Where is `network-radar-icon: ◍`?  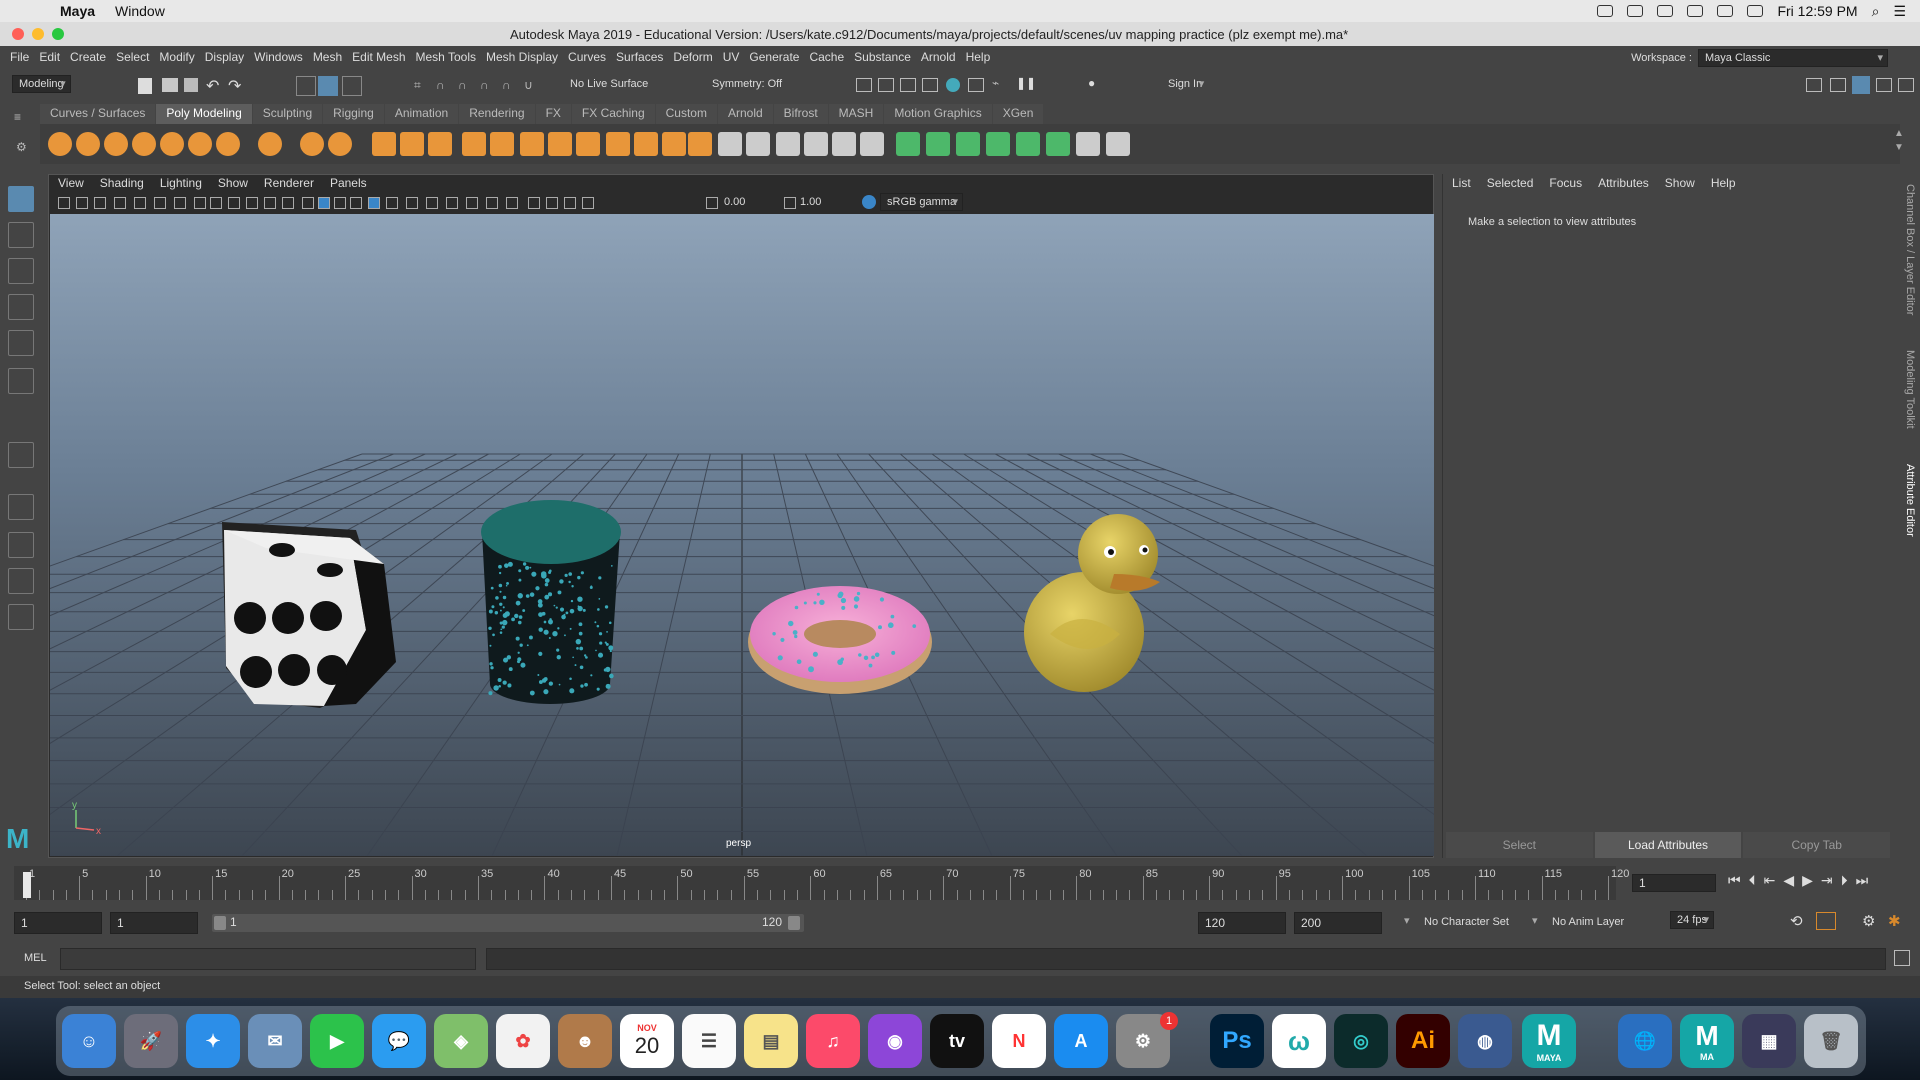 network-radar-icon: ◍ is located at coordinates (1485, 1041).